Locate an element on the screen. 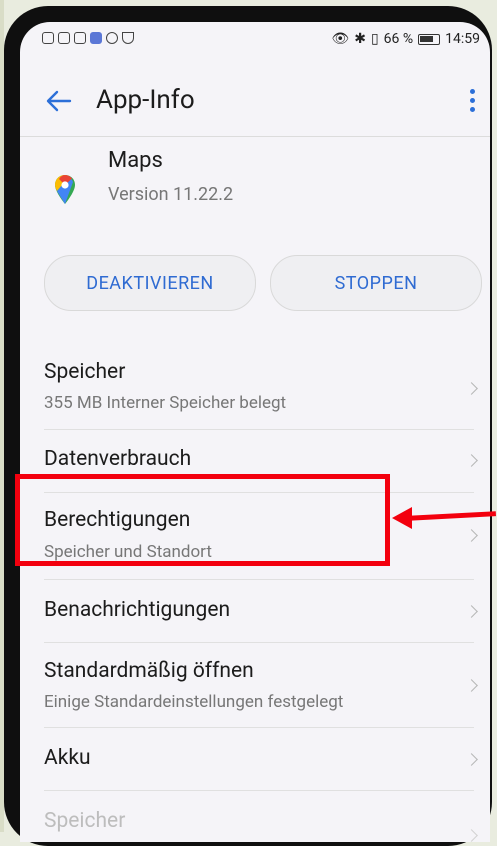 Image resolution: width=497 pixels, height=846 pixels. list-item-subtitle: Einige Standardeinstellungen festgelegt is located at coordinates (194, 702).